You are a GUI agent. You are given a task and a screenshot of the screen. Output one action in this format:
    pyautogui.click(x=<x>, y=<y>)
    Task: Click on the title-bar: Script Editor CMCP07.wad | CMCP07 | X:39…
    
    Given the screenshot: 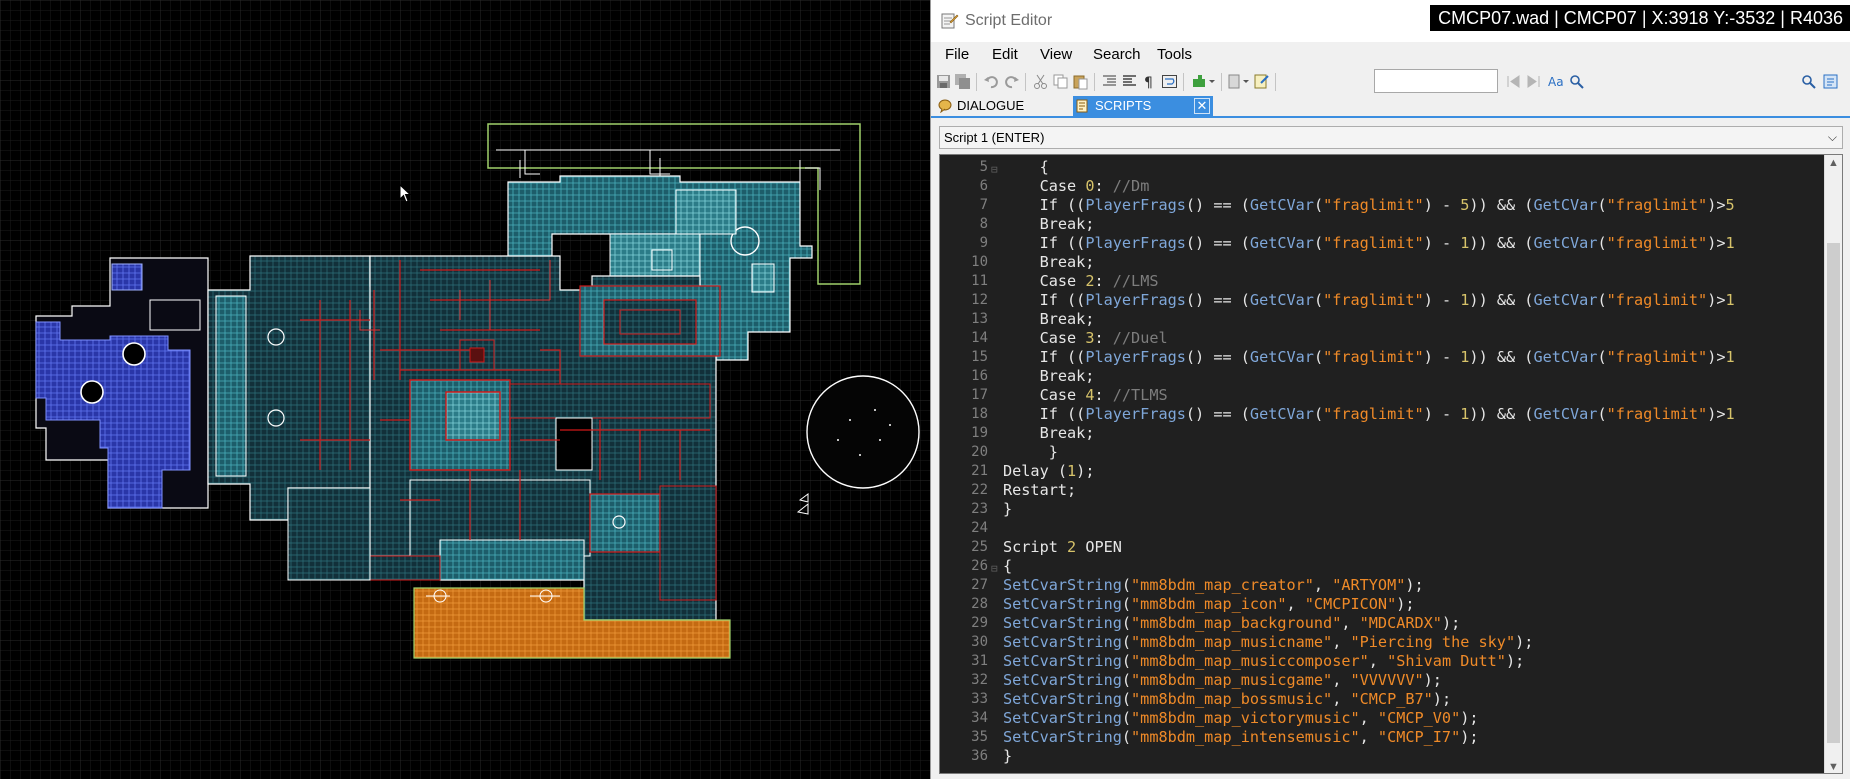 What is the action you would take?
    pyautogui.click(x=1390, y=21)
    